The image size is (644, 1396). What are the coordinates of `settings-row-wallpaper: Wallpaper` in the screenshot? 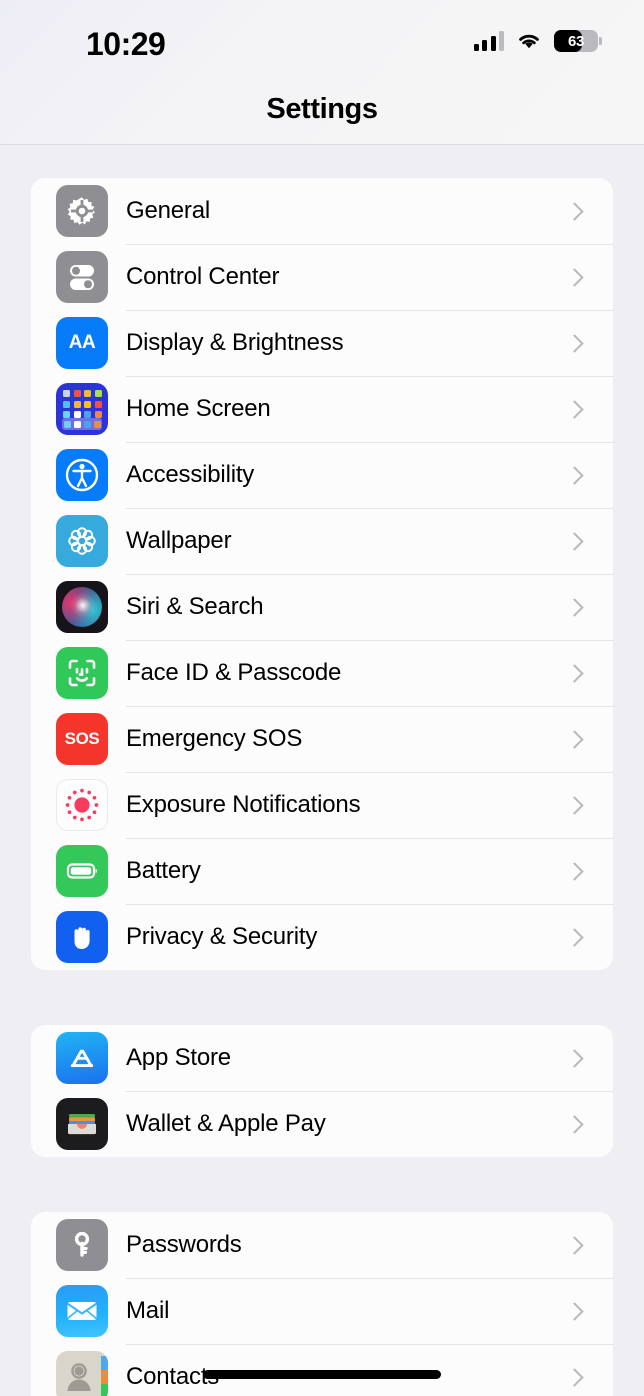 It's located at (322, 541).